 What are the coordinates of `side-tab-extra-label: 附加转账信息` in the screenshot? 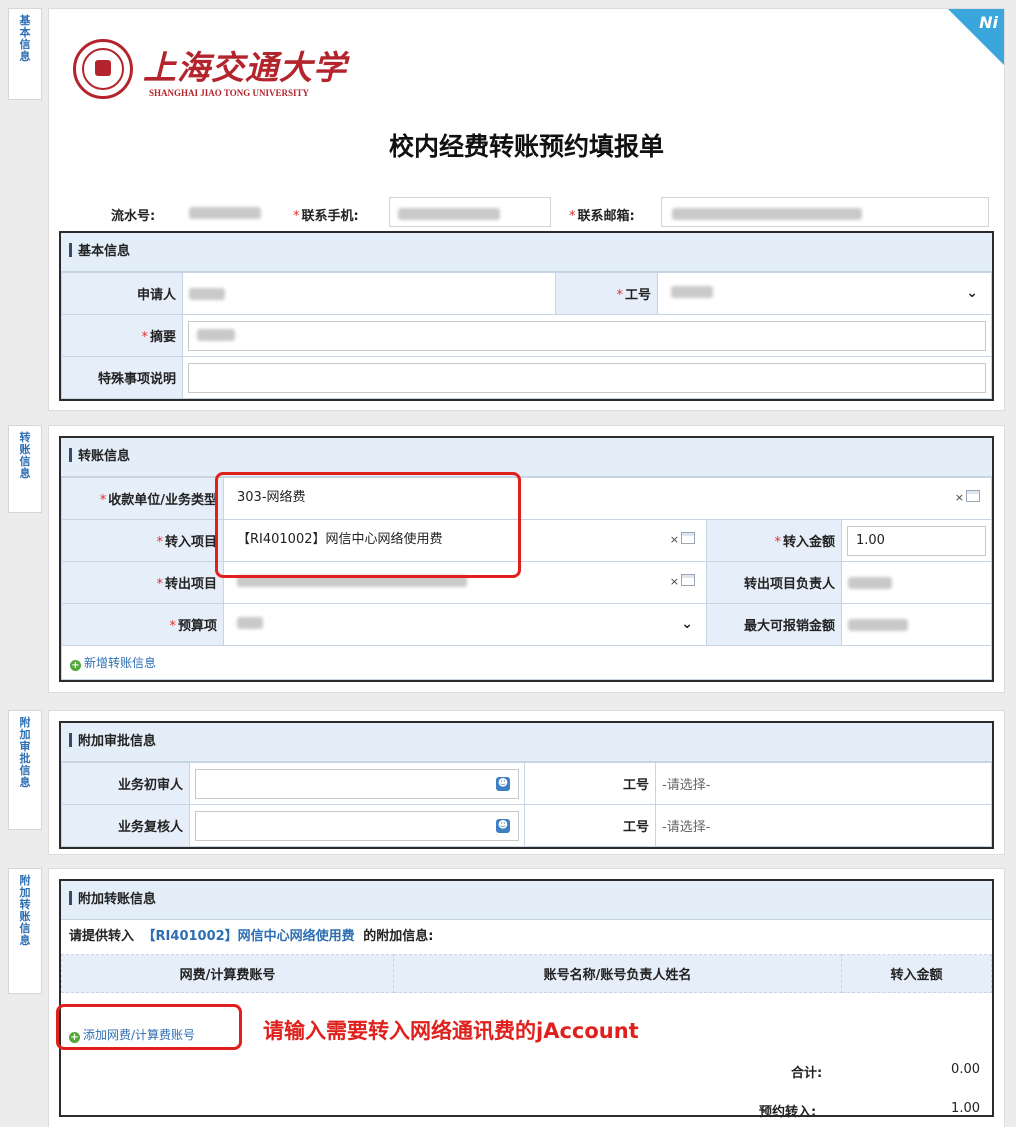 It's located at (25, 910).